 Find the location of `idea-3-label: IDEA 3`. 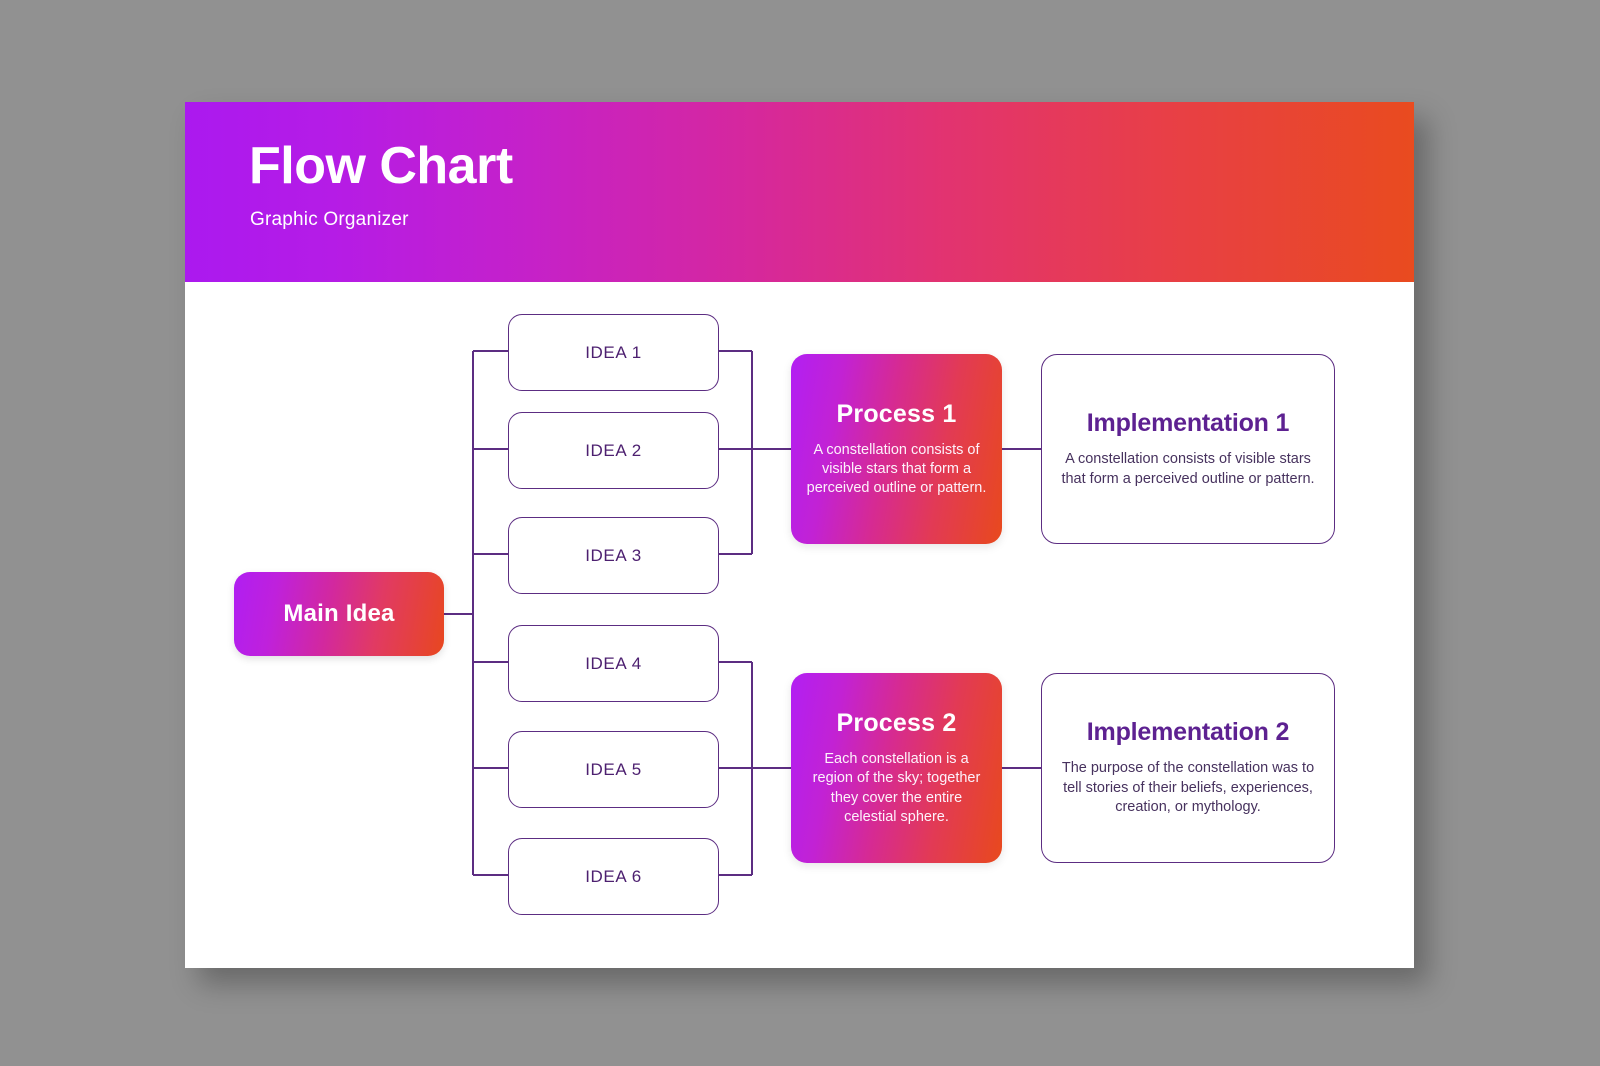

idea-3-label: IDEA 3 is located at coordinates (613, 555).